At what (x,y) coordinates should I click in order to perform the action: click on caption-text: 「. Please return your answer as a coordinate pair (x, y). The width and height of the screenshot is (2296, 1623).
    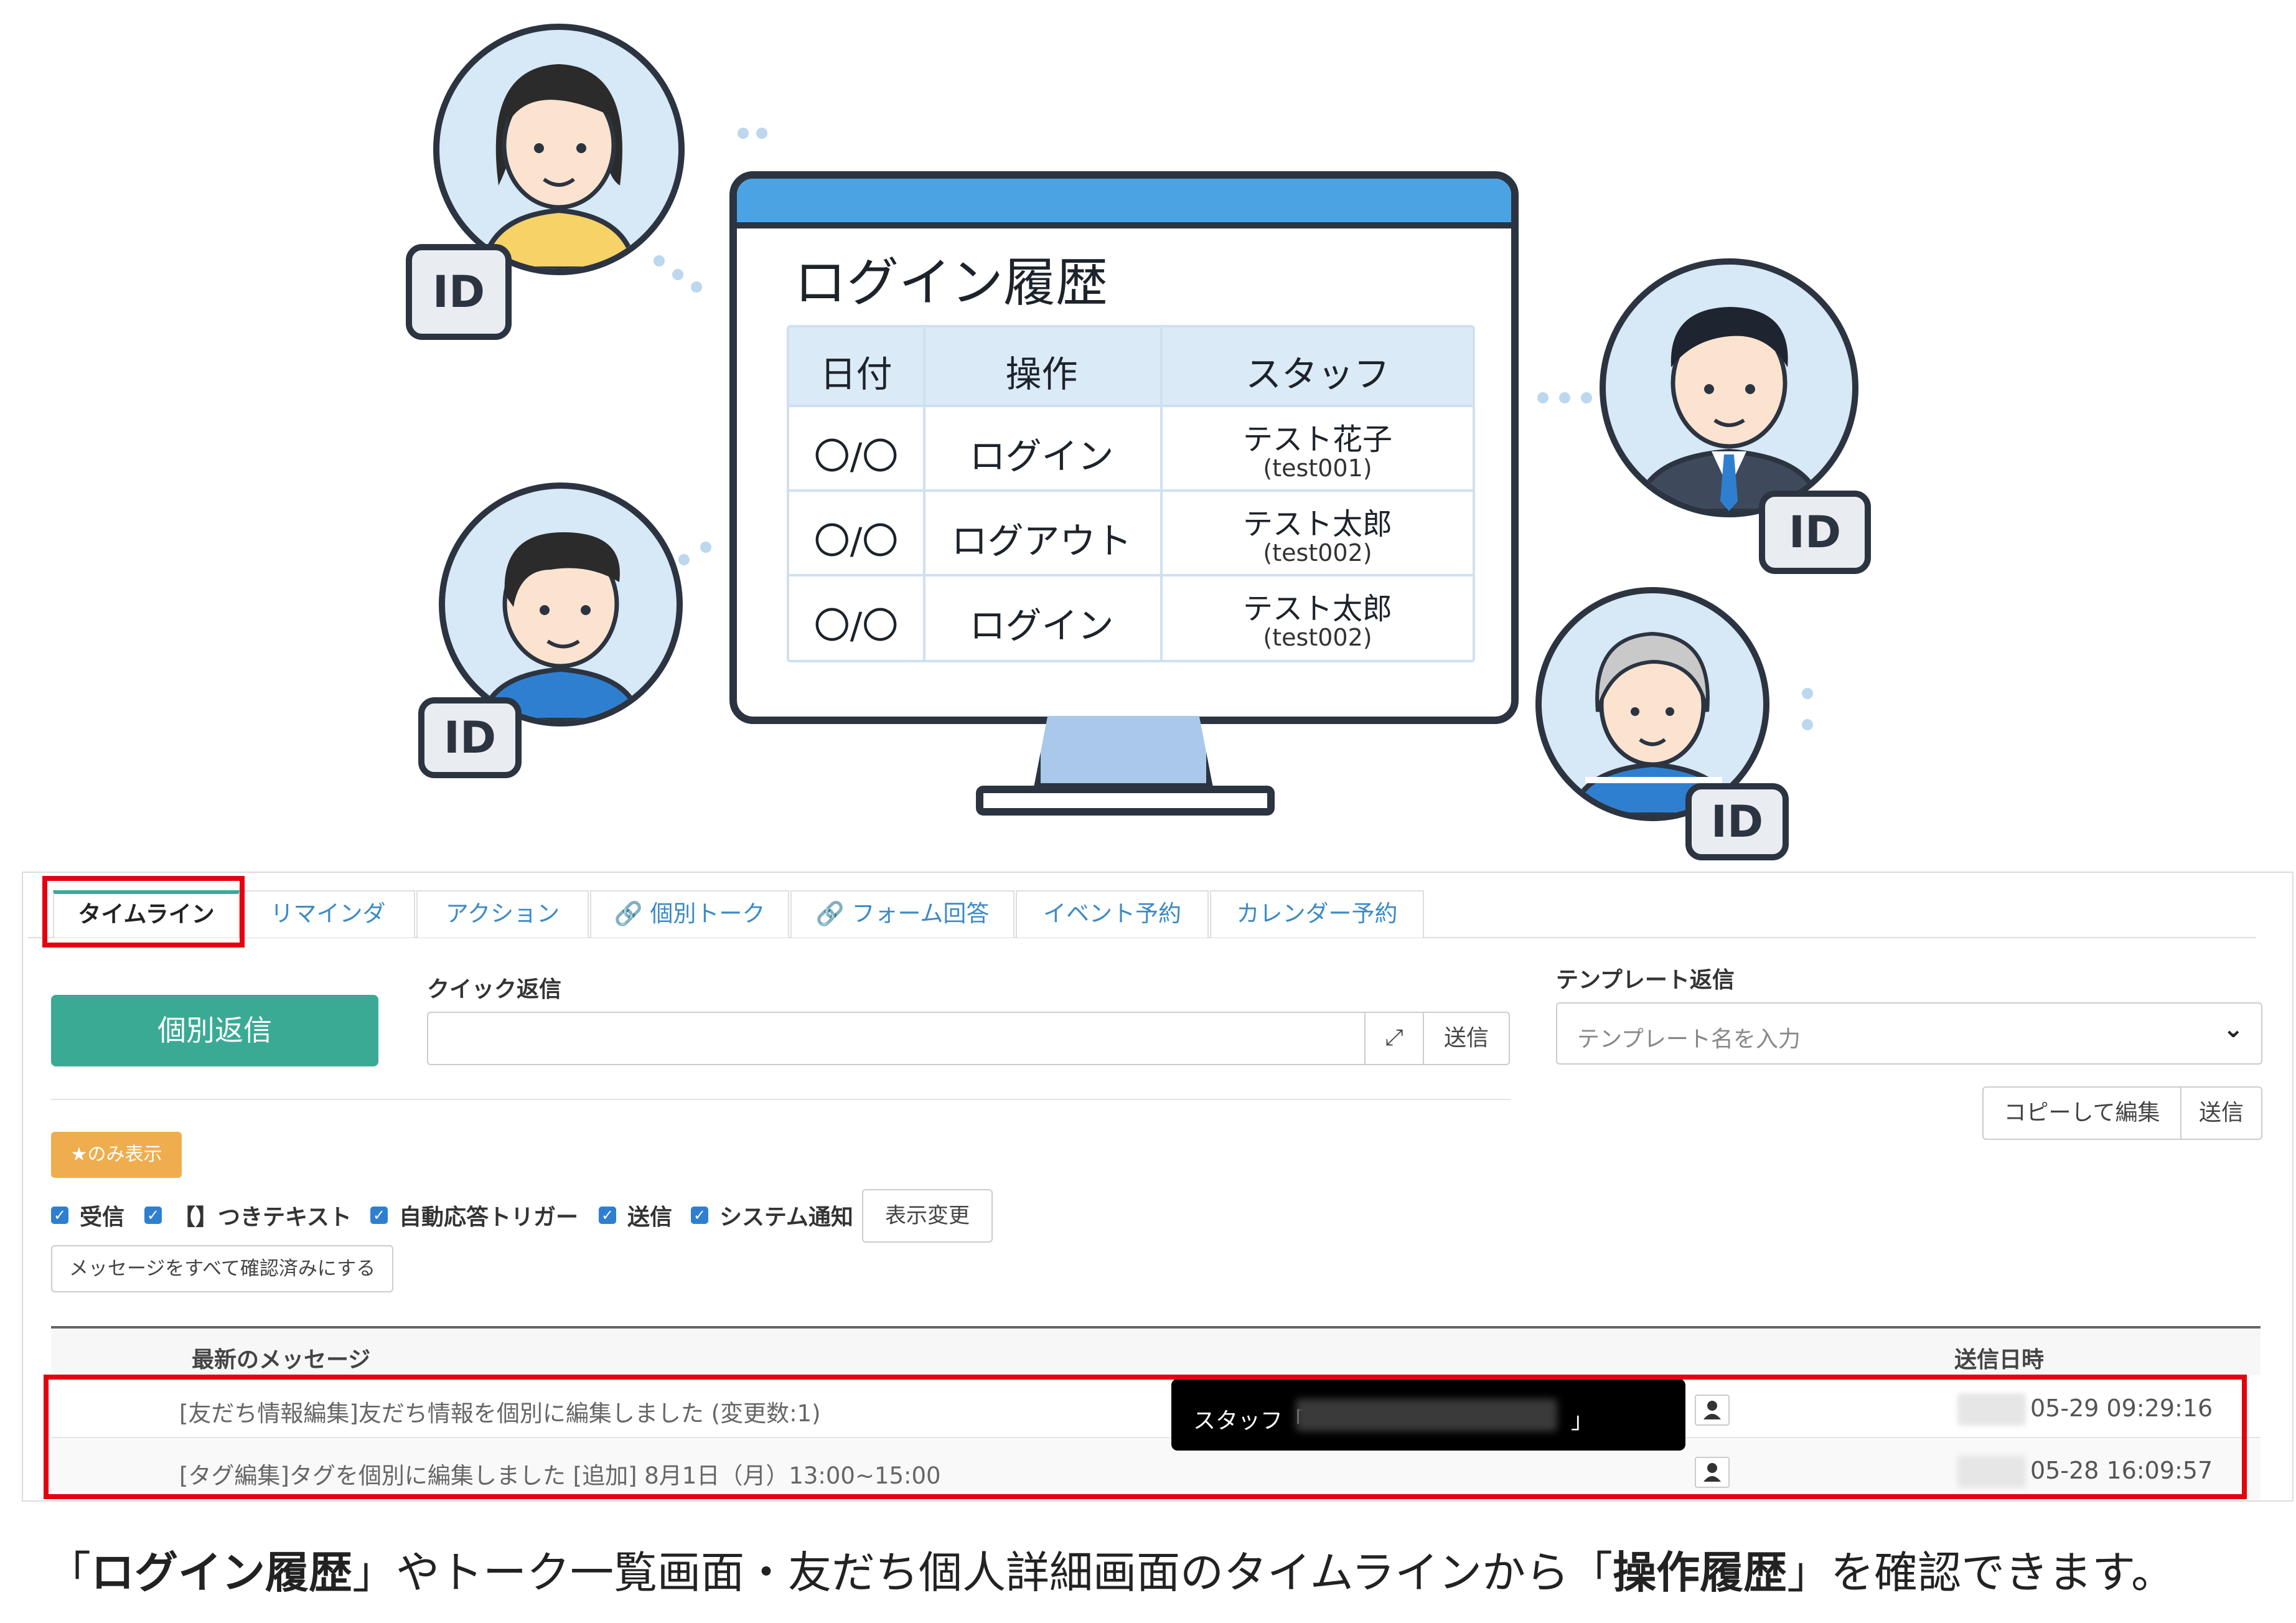
    Looking at the image, I should click on (69, 1572).